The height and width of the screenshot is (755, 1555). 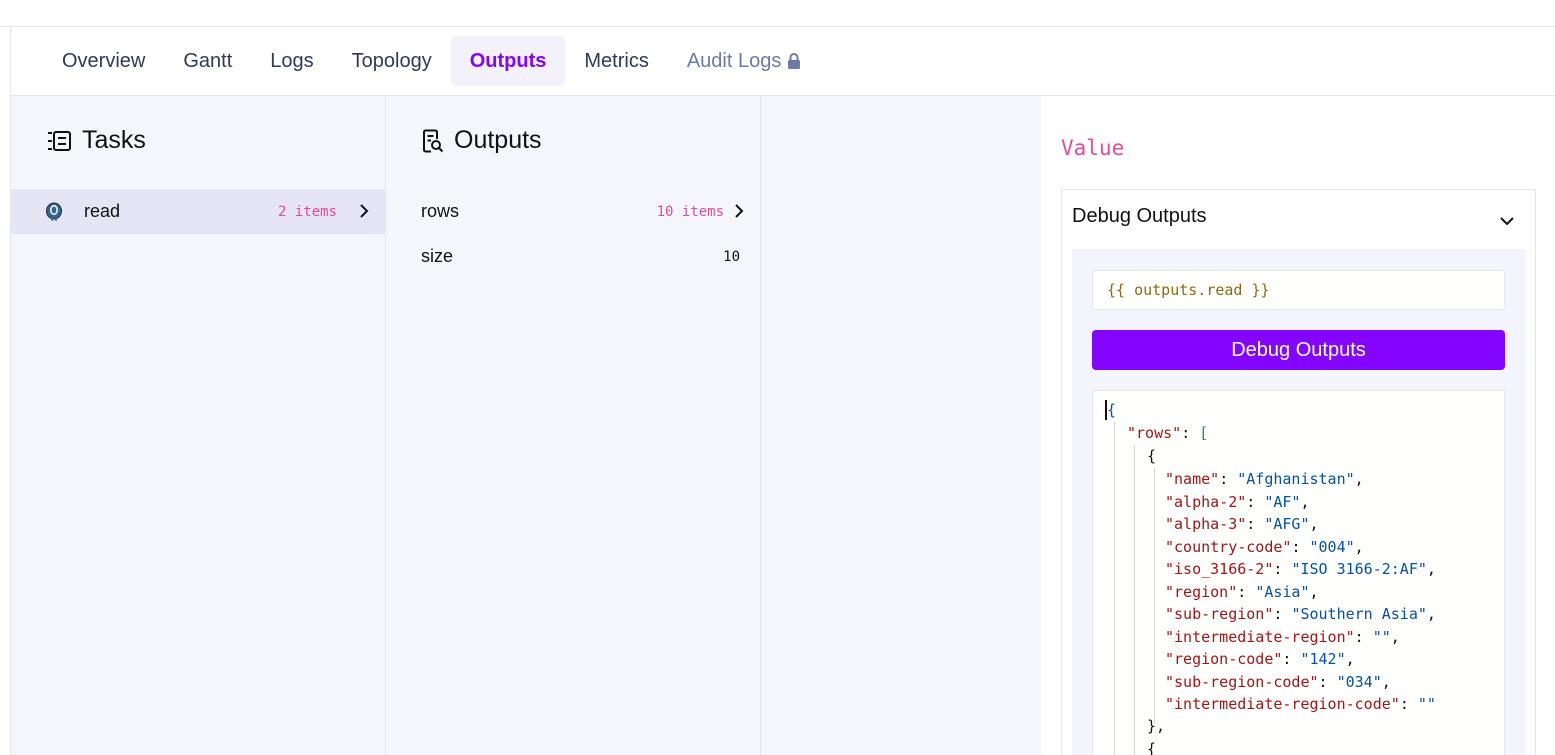 I want to click on json-line: "rows": [, so click(x=1167, y=433).